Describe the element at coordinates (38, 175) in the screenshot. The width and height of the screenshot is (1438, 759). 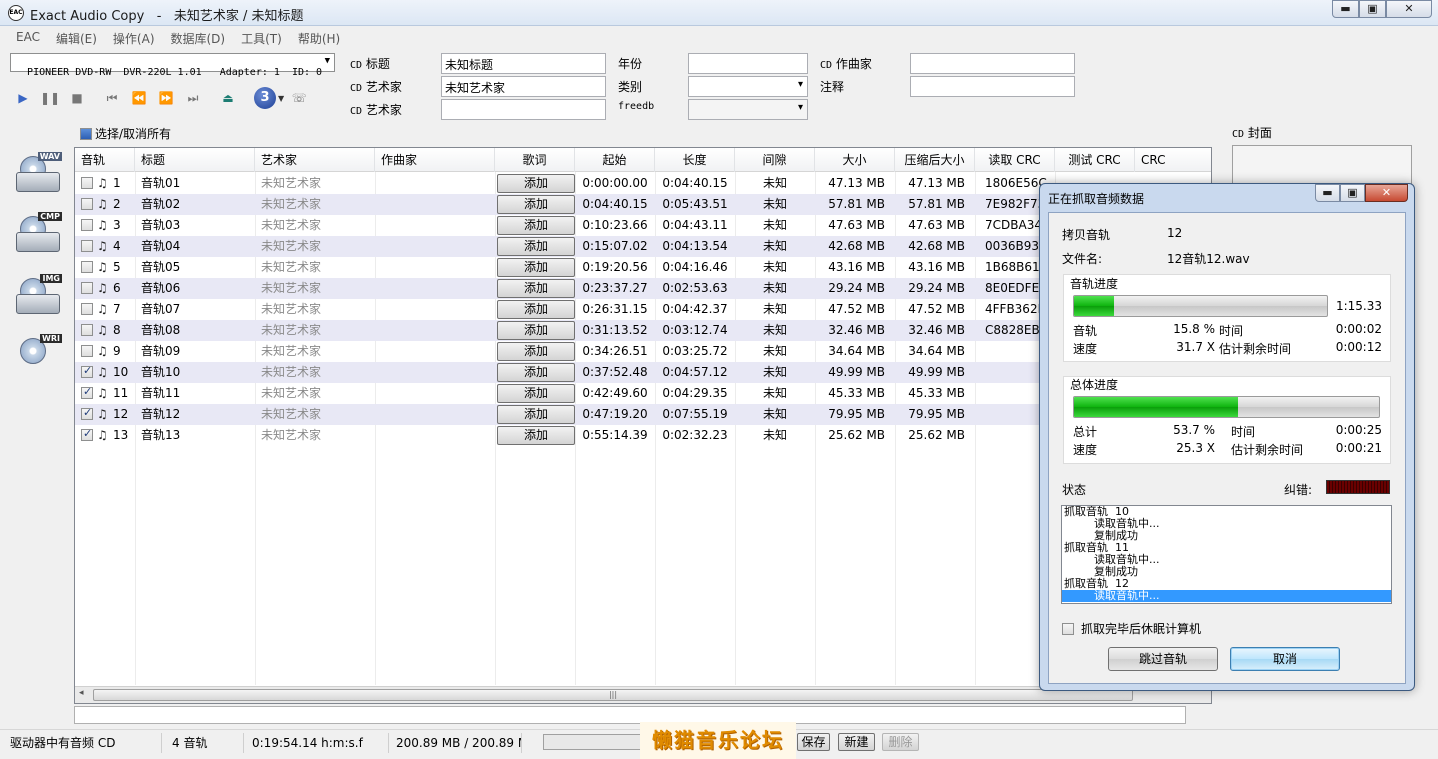
I see `extract-wav-button: WAV` at that location.